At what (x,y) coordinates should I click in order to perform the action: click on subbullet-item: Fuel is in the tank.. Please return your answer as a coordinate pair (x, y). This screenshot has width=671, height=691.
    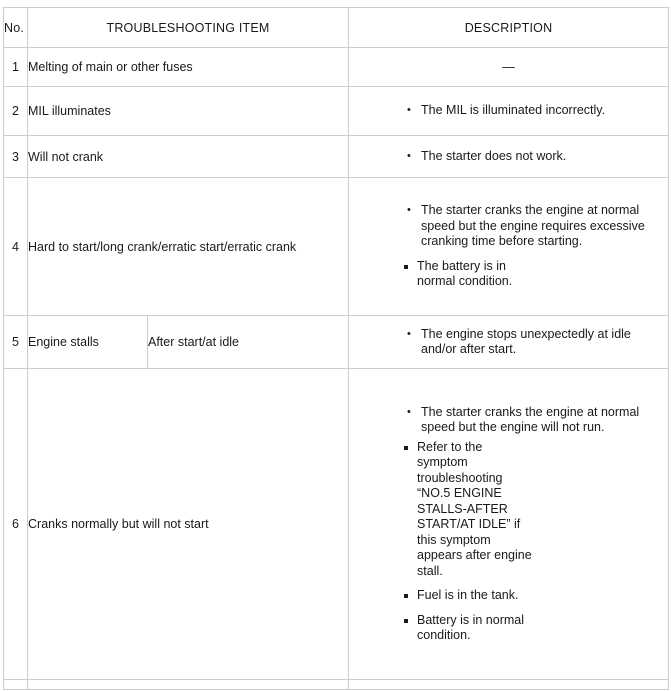
    Looking at the image, I should click on (466, 596).